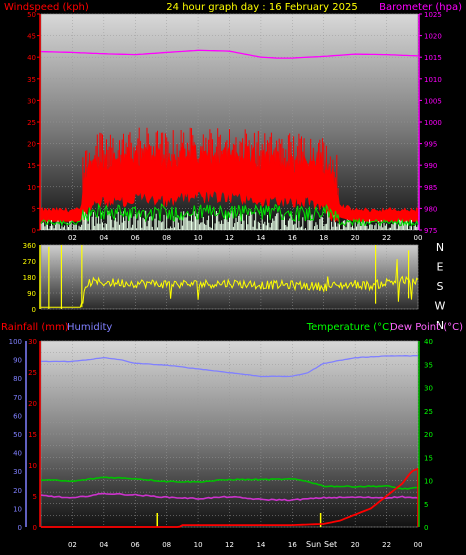 The image size is (466, 555). I want to click on temperature-tick-label: 20, so click(428, 435).